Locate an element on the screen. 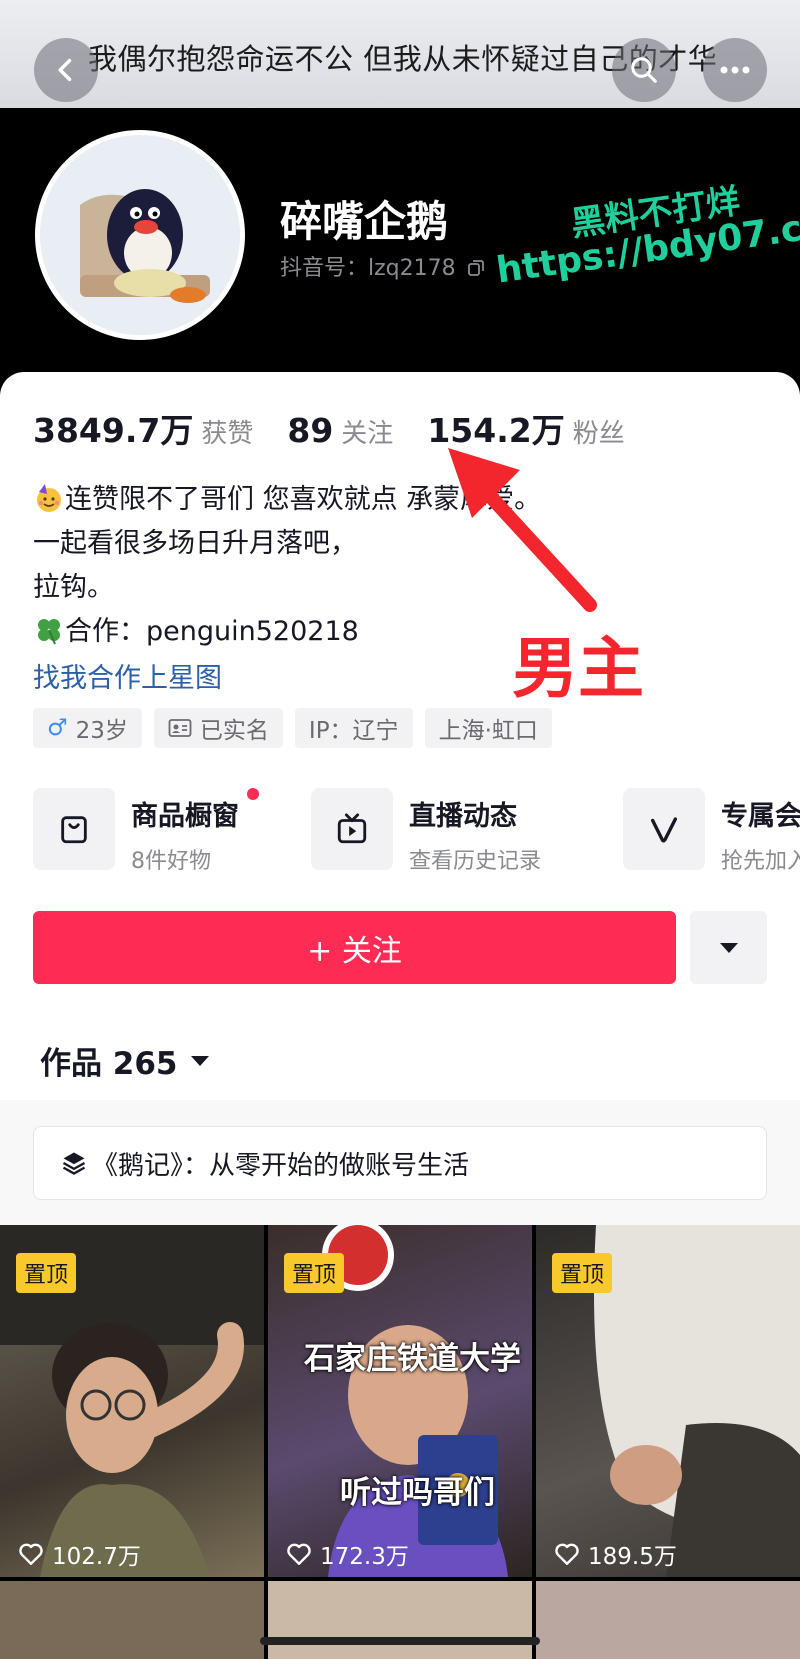 This screenshot has height=1659, width=800. like-count: 102.7万 is located at coordinates (79, 1554).